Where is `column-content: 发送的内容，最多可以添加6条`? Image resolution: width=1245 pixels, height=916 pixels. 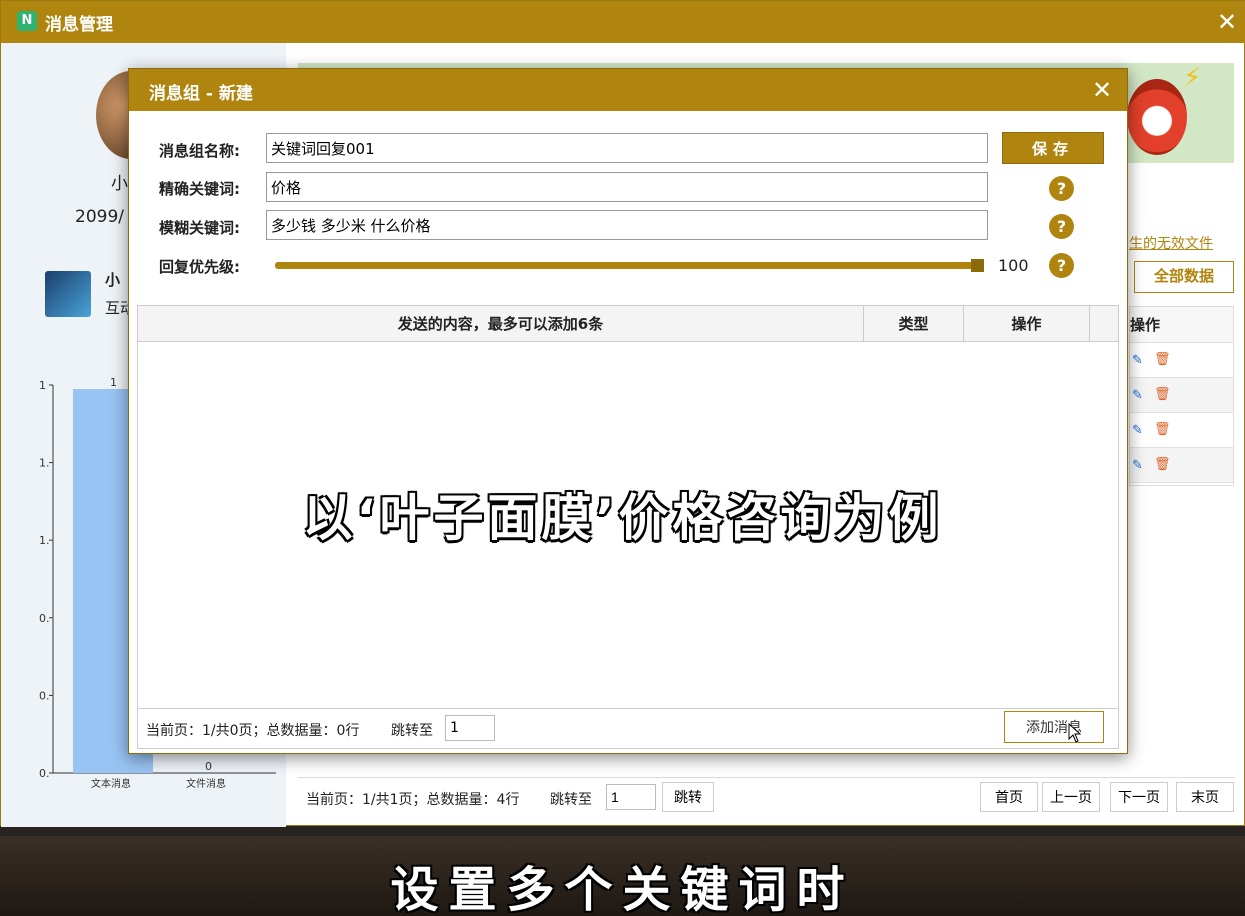 column-content: 发送的内容，最多可以添加6条 is located at coordinates (501, 324).